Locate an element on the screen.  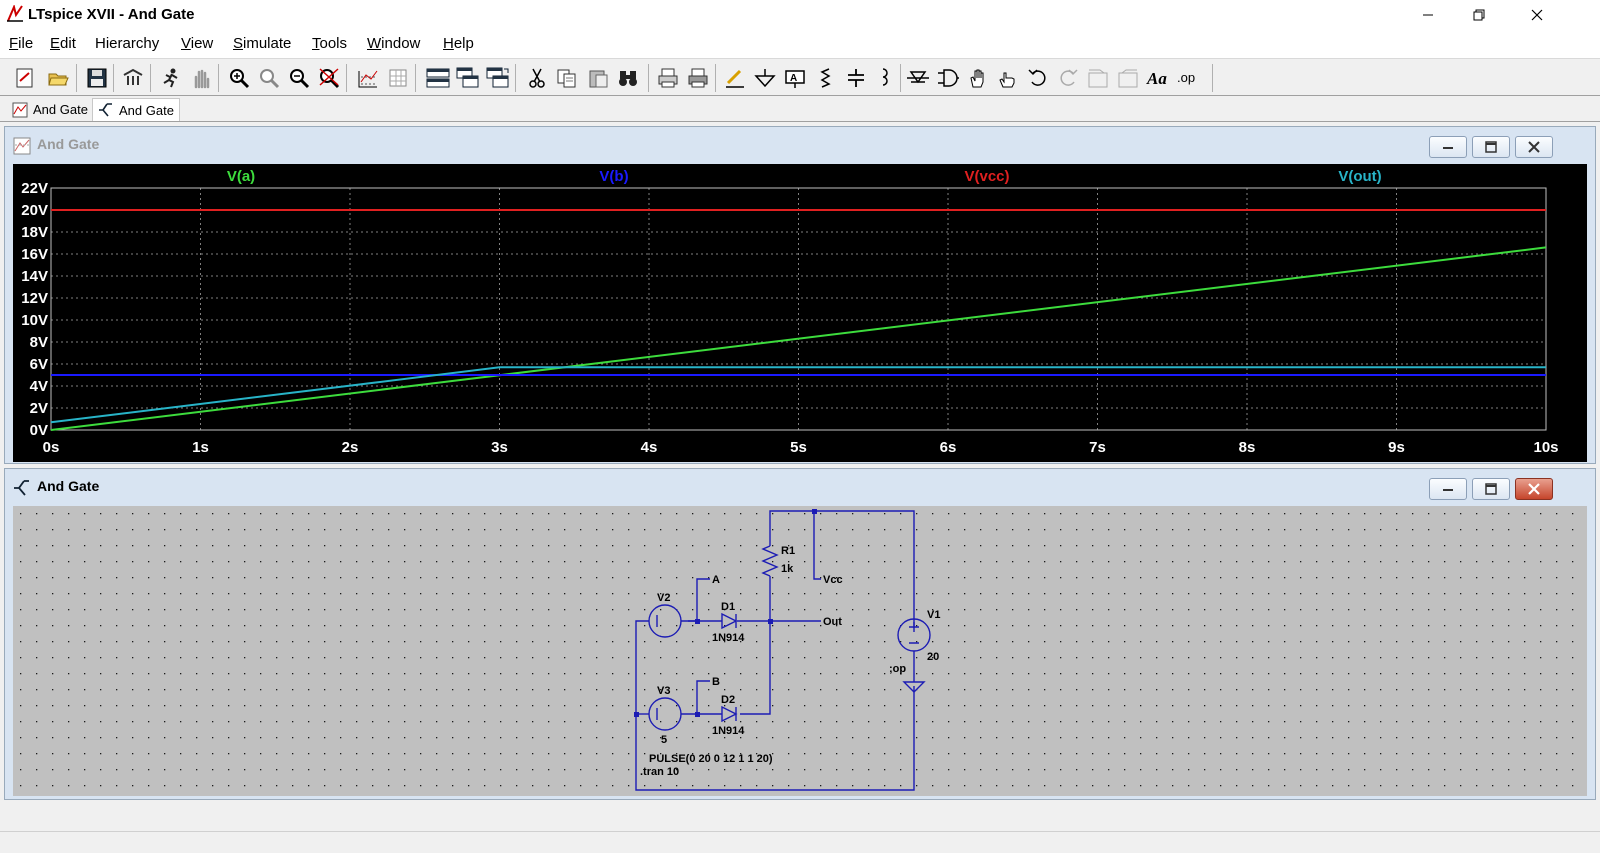
control-panel-button is located at coordinates (133, 78).